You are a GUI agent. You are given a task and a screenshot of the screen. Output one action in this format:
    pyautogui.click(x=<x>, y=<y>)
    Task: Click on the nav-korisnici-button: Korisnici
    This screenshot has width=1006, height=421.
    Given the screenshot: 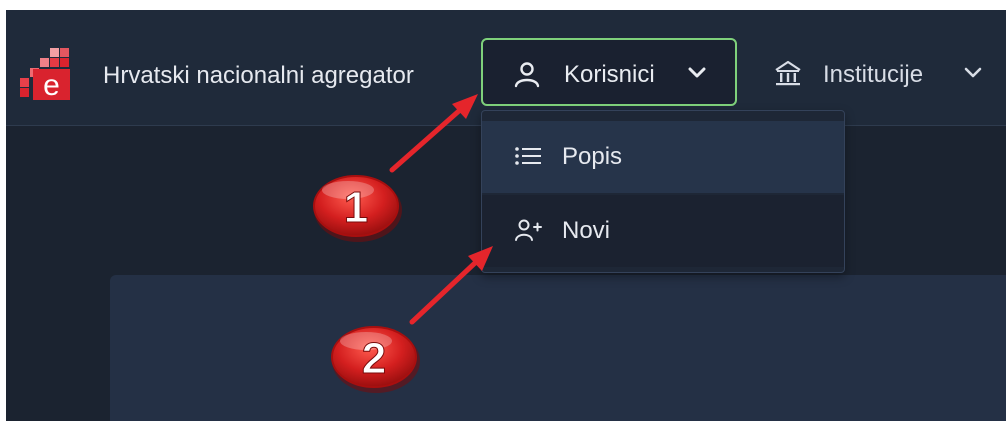 What is the action you would take?
    pyautogui.click(x=609, y=72)
    